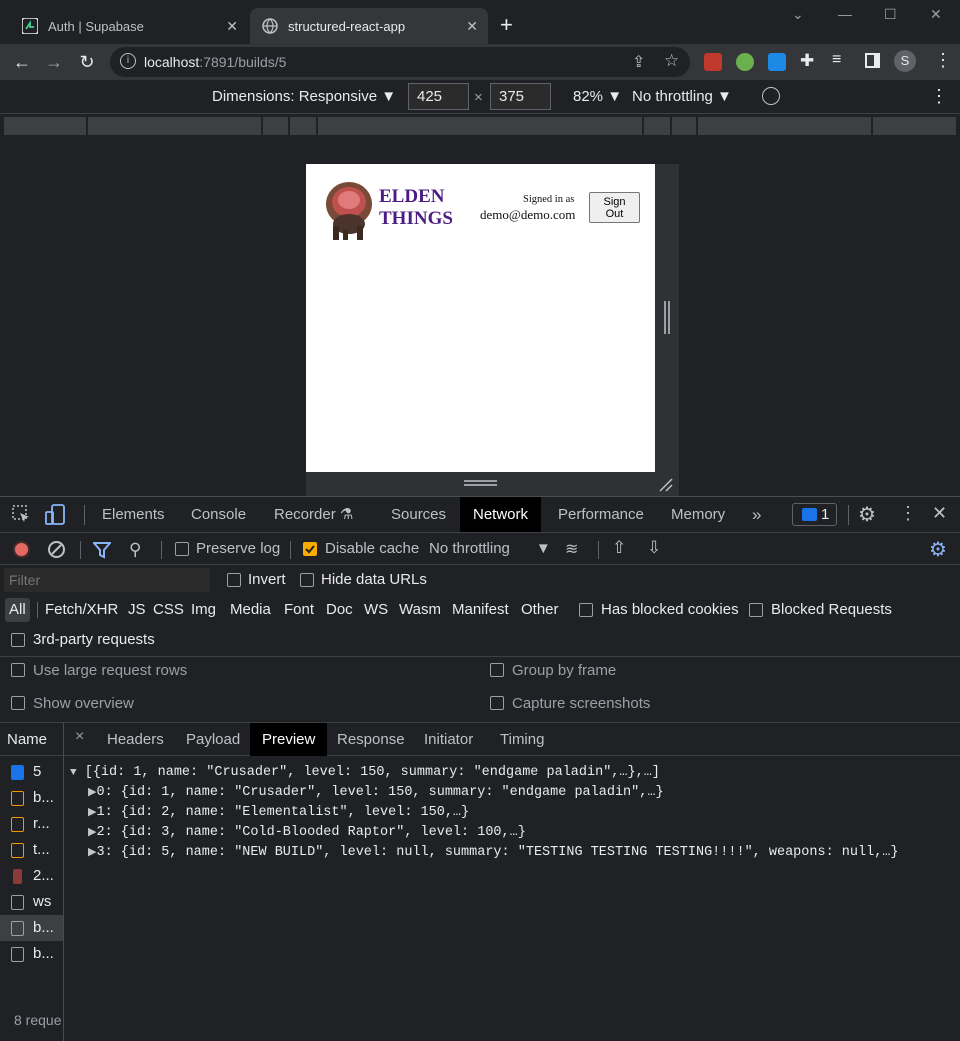 This screenshot has width=960, height=1041. I want to click on puzzle-icon: ✚, so click(807, 61).